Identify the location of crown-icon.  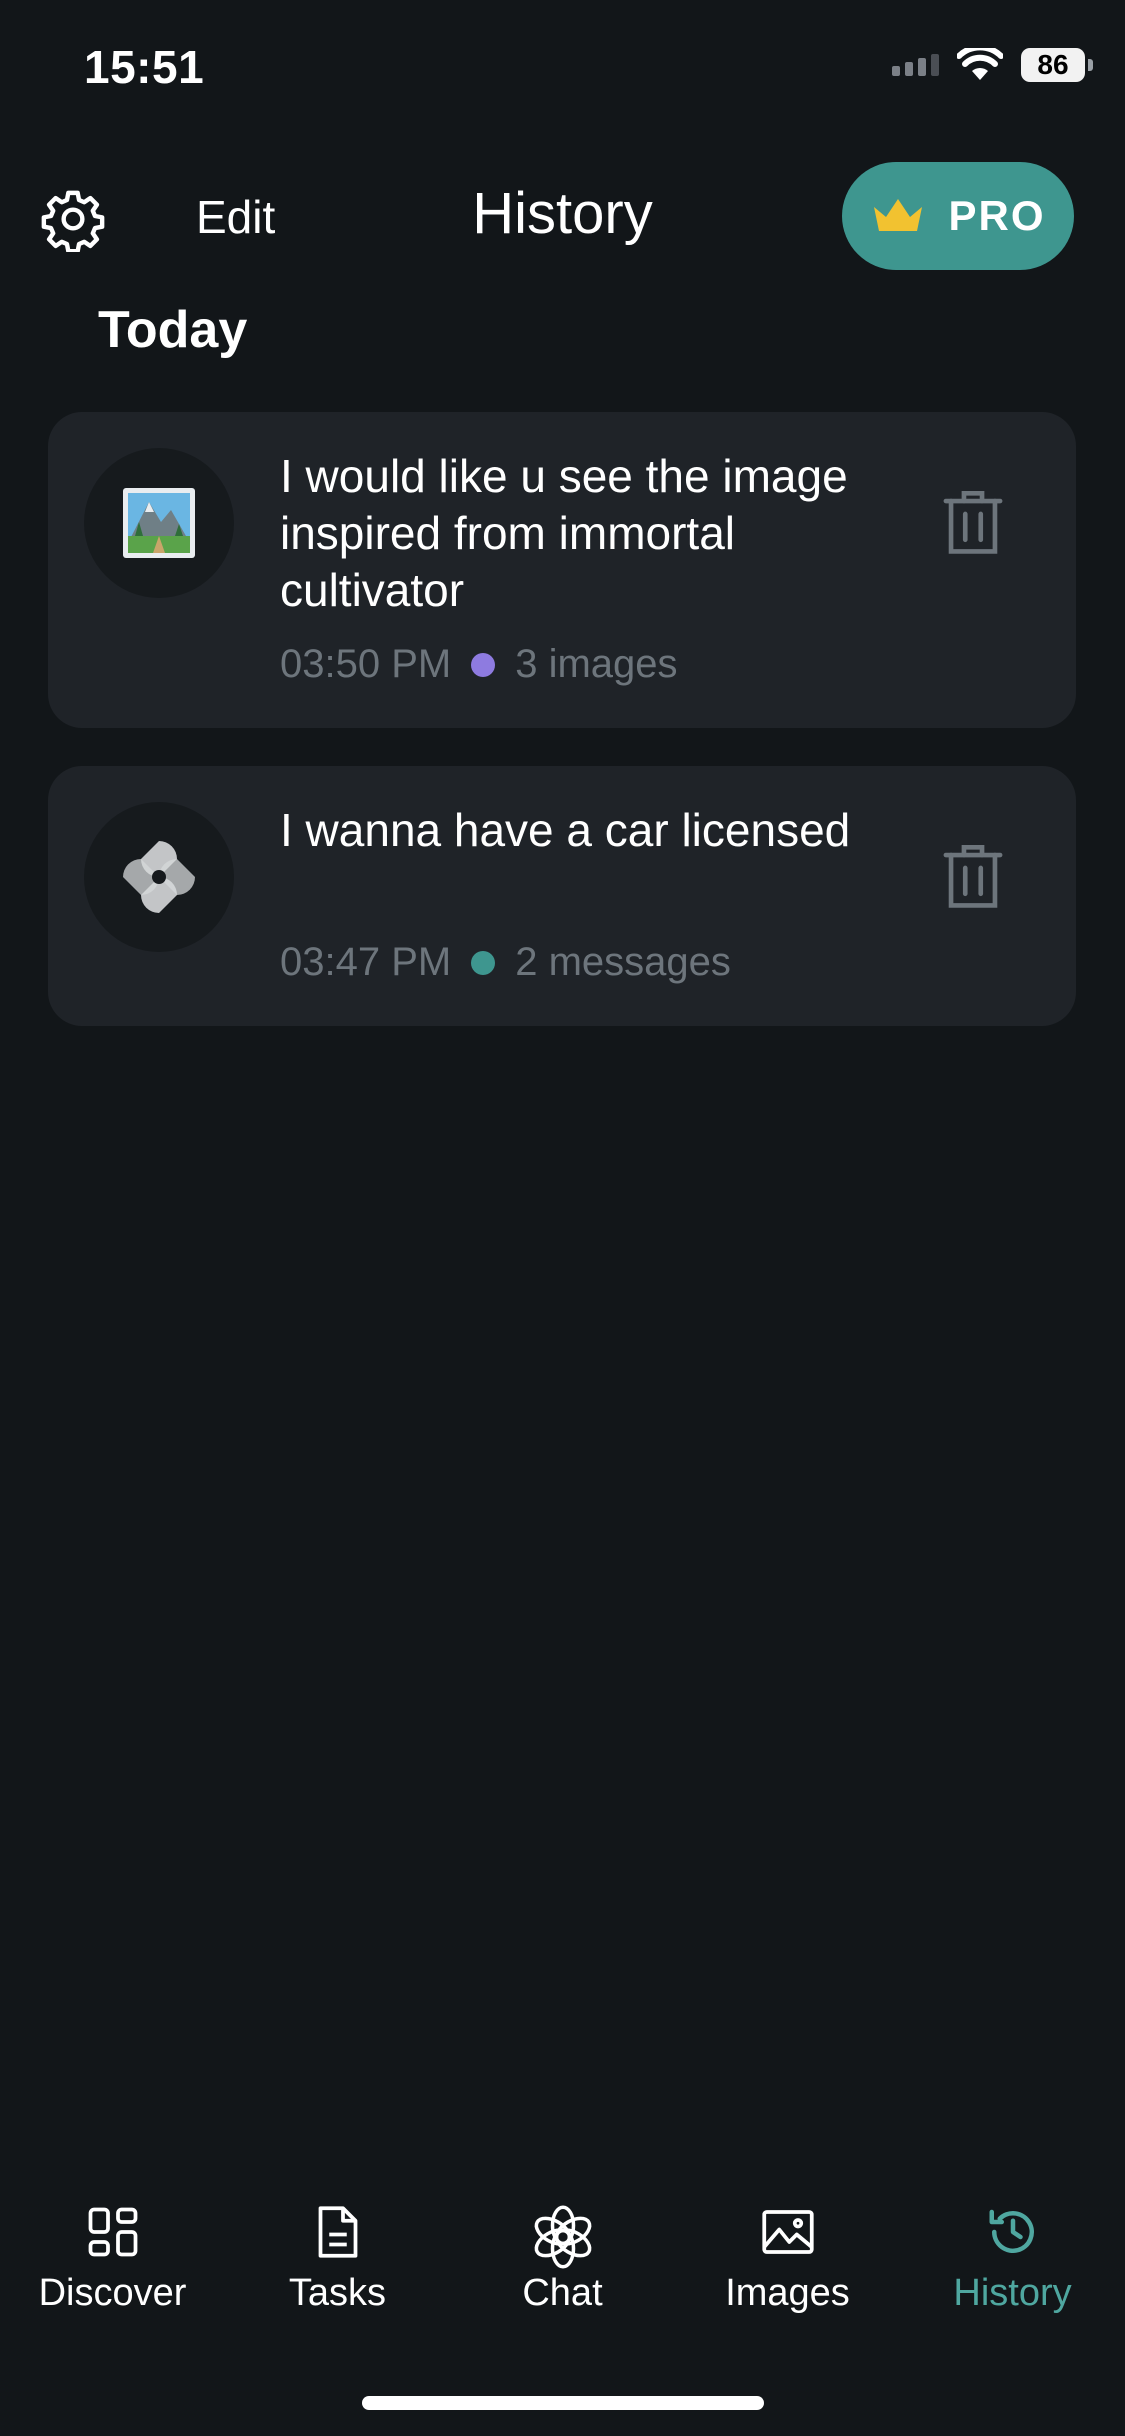
(898, 215).